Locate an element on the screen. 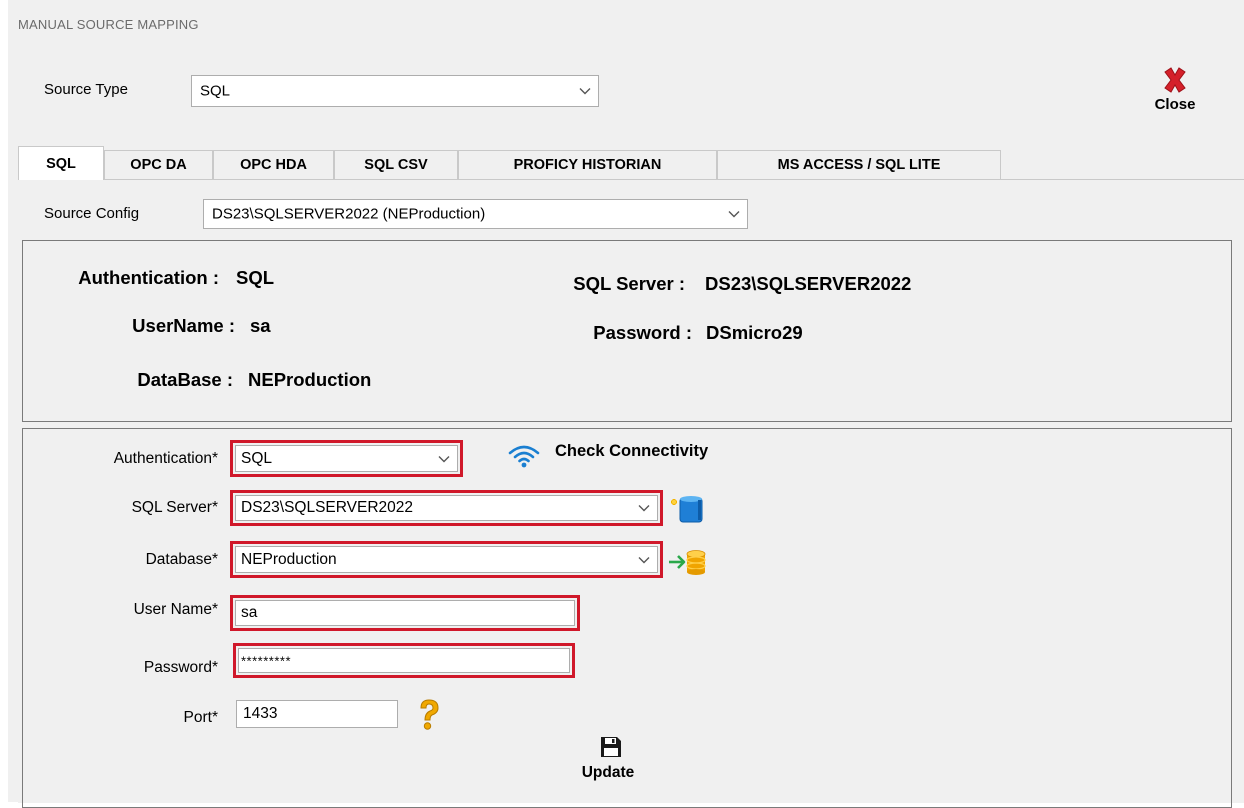 The image size is (1244, 808). authentication-value: SQL is located at coordinates (257, 458).